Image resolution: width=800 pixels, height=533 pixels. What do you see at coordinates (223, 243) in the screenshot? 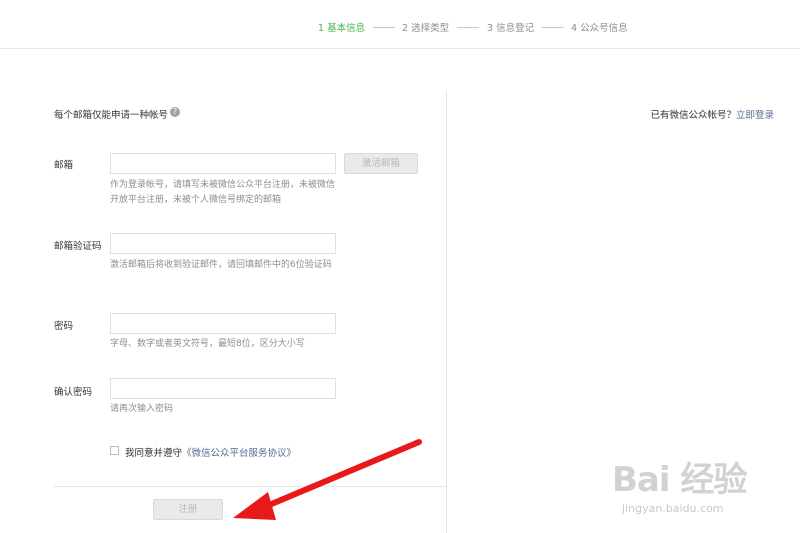
I see `verification-code-input` at bounding box center [223, 243].